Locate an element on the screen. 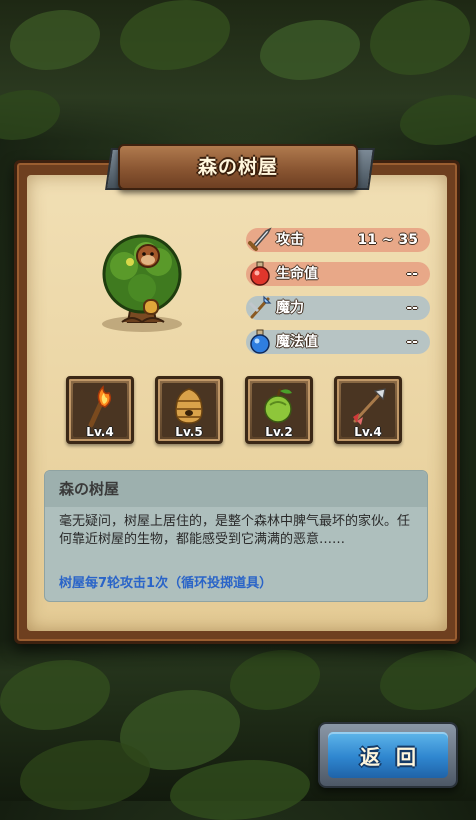 This screenshot has width=476, height=820. item-slot-arrow: Lv.4 is located at coordinates (368, 410).